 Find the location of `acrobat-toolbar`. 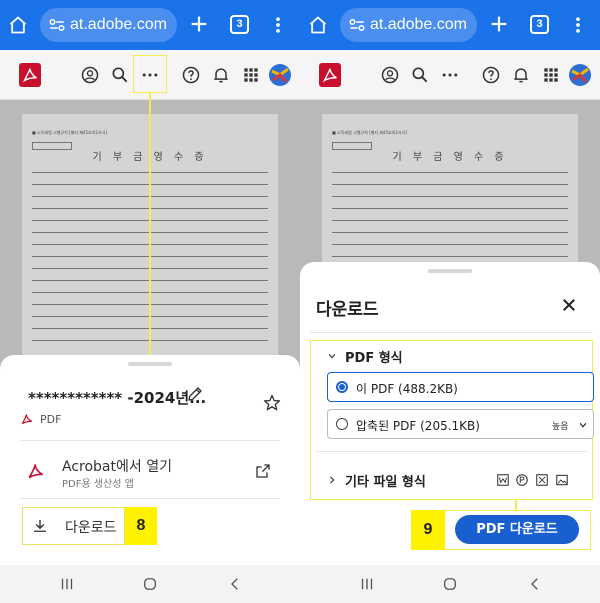

acrobat-toolbar is located at coordinates (450, 75).